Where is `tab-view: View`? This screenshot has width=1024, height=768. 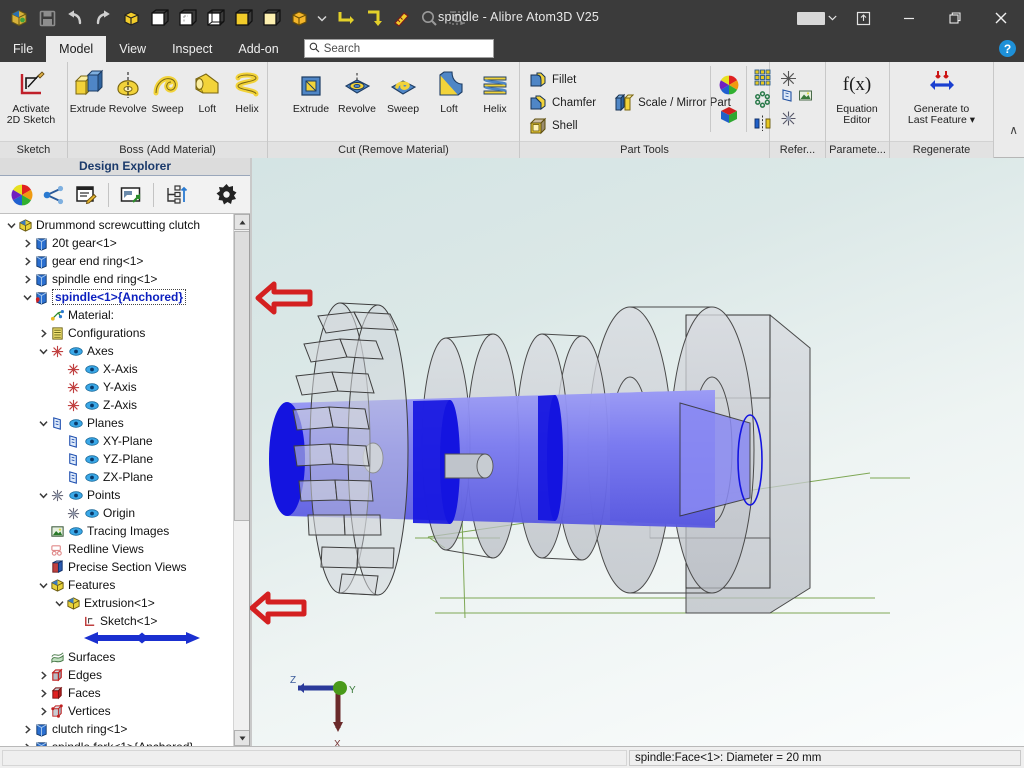 tab-view: View is located at coordinates (132, 49).